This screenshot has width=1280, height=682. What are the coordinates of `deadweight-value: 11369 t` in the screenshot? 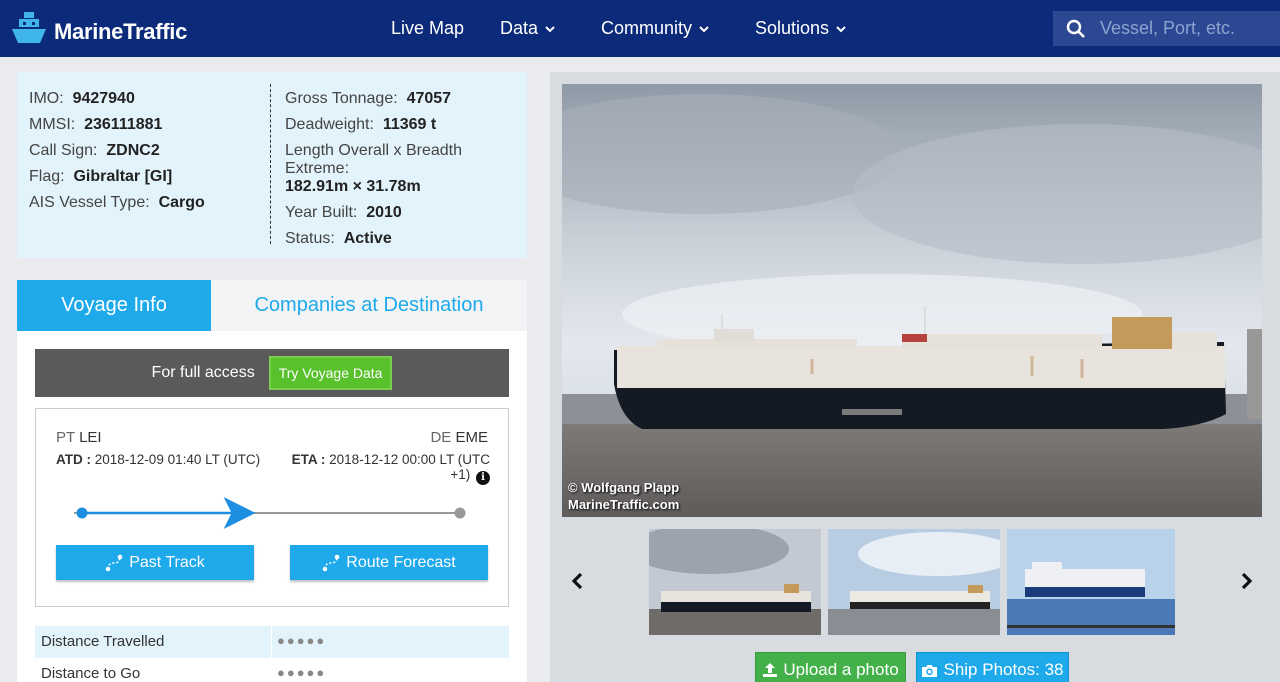 It's located at (409, 124).